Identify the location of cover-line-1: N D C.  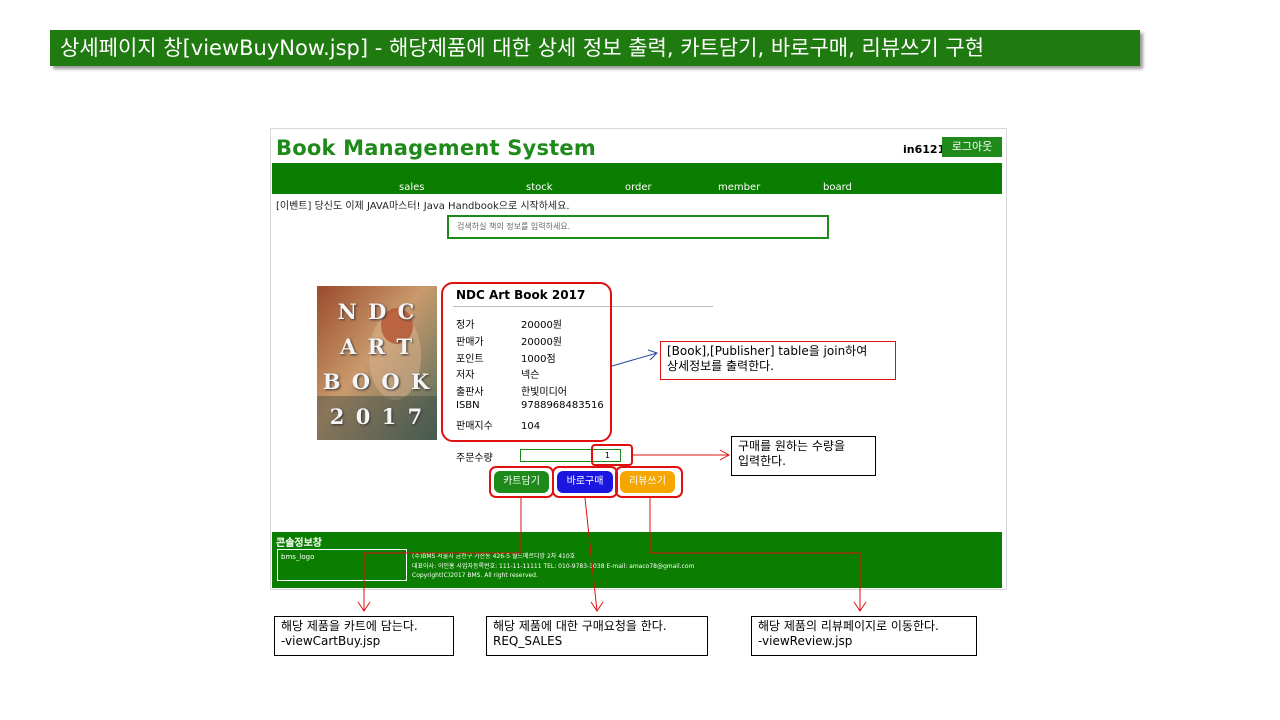
(377, 311).